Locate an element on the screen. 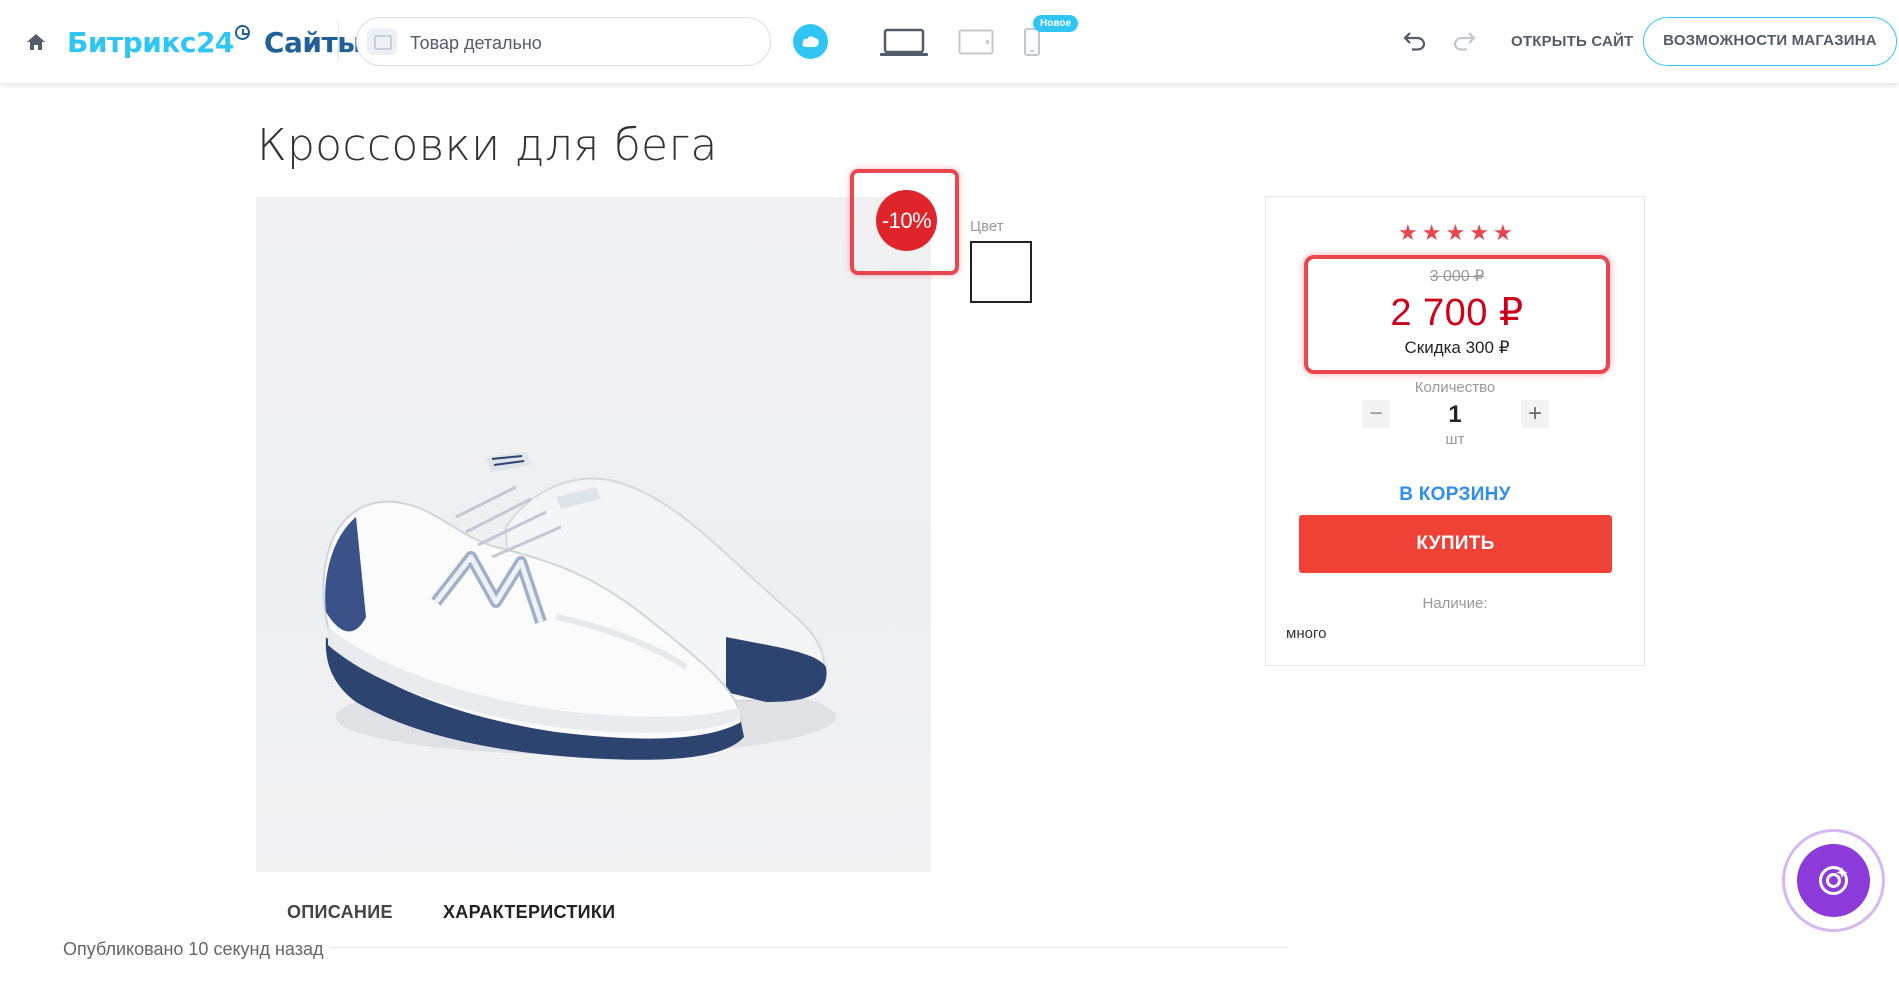 The height and width of the screenshot is (989, 1899). truncated-description is located at coordinates (606, 985).